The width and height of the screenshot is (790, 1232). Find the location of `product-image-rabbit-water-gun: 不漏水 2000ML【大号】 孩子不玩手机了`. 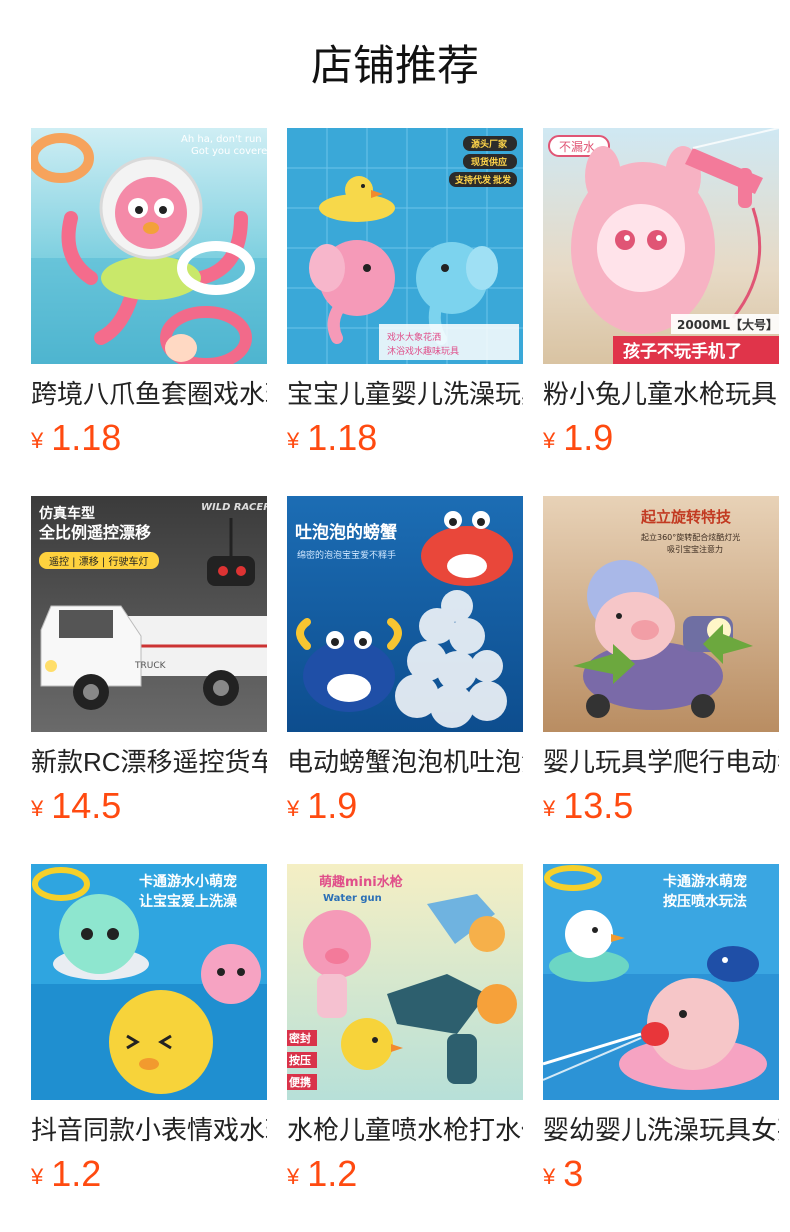

product-image-rabbit-water-gun: 不漏水 2000ML【大号】 孩子不玩手机了 is located at coordinates (661, 246).